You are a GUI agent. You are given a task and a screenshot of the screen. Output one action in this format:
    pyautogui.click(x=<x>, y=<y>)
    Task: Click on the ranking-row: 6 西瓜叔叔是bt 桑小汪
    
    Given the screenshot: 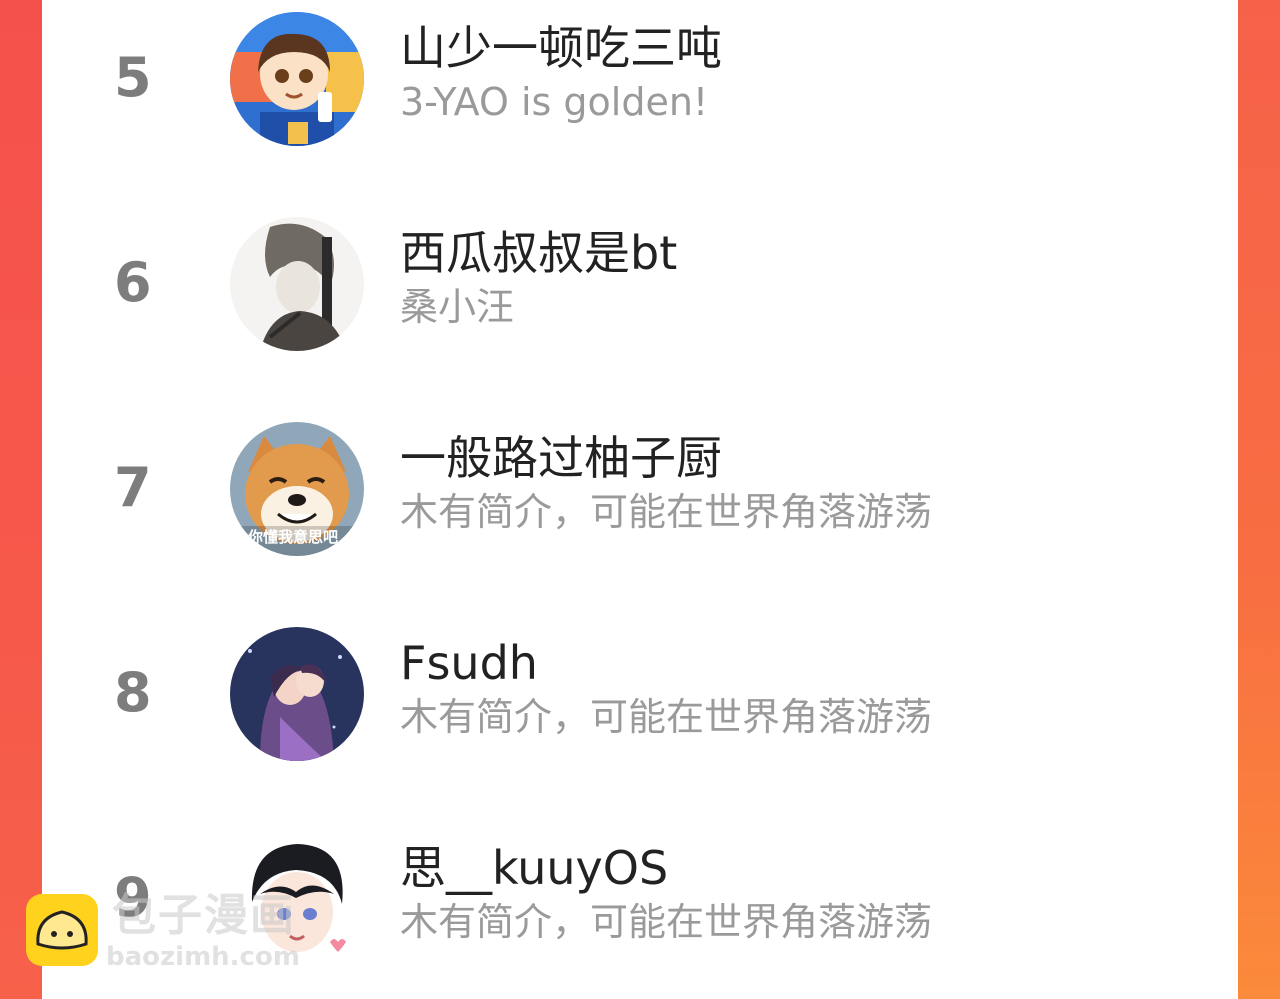 What is the action you would take?
    pyautogui.click(x=640, y=280)
    